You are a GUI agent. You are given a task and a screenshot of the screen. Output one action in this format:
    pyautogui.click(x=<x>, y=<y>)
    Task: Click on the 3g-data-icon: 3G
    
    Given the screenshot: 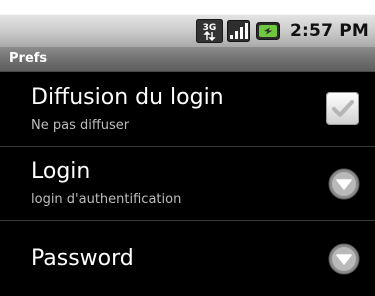 What is the action you would take?
    pyautogui.click(x=210, y=31)
    